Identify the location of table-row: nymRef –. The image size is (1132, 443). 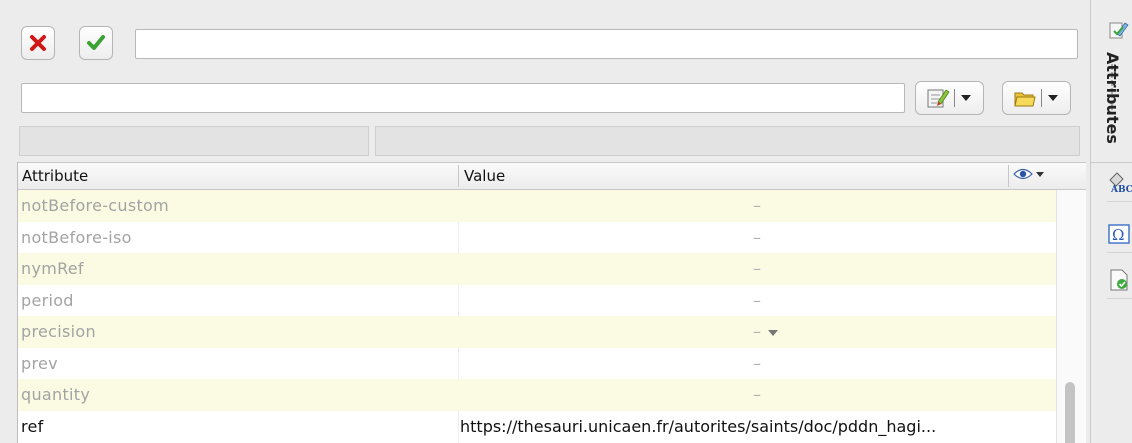
(537, 269).